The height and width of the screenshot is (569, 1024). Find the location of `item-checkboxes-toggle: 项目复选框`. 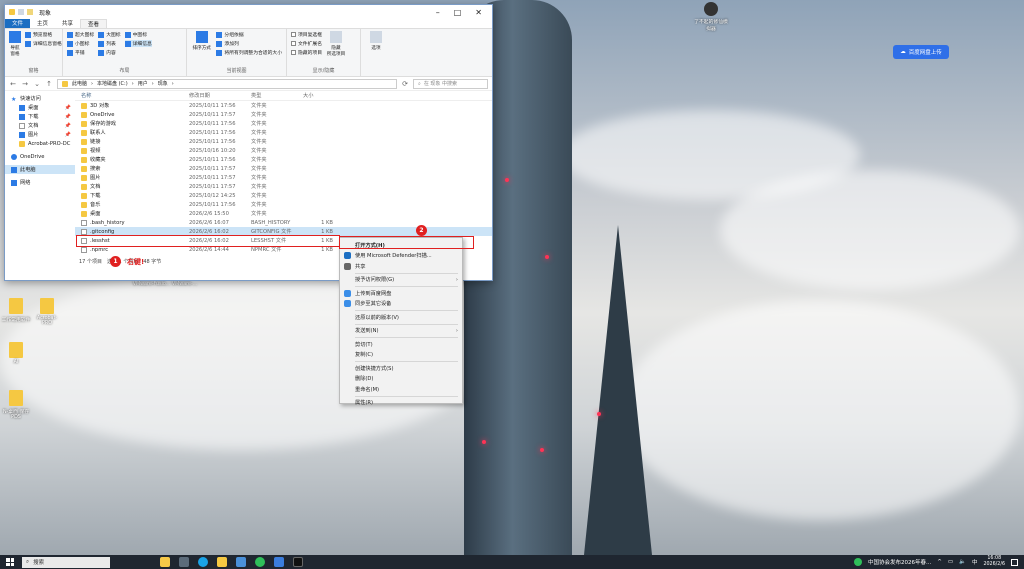

item-checkboxes-toggle: 项目复选框 is located at coordinates (306, 34).